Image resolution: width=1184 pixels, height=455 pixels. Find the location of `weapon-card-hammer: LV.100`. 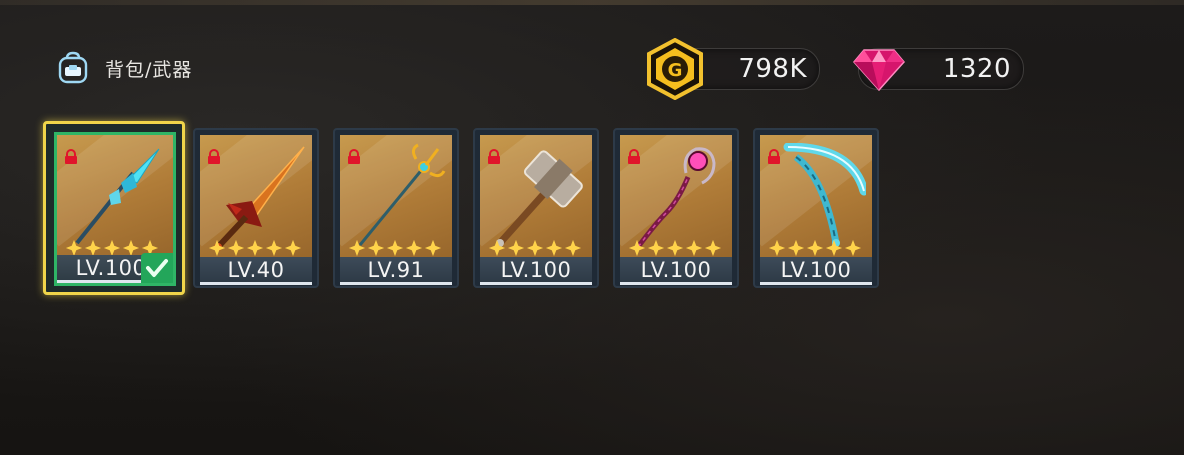

weapon-card-hammer: LV.100 is located at coordinates (536, 208).